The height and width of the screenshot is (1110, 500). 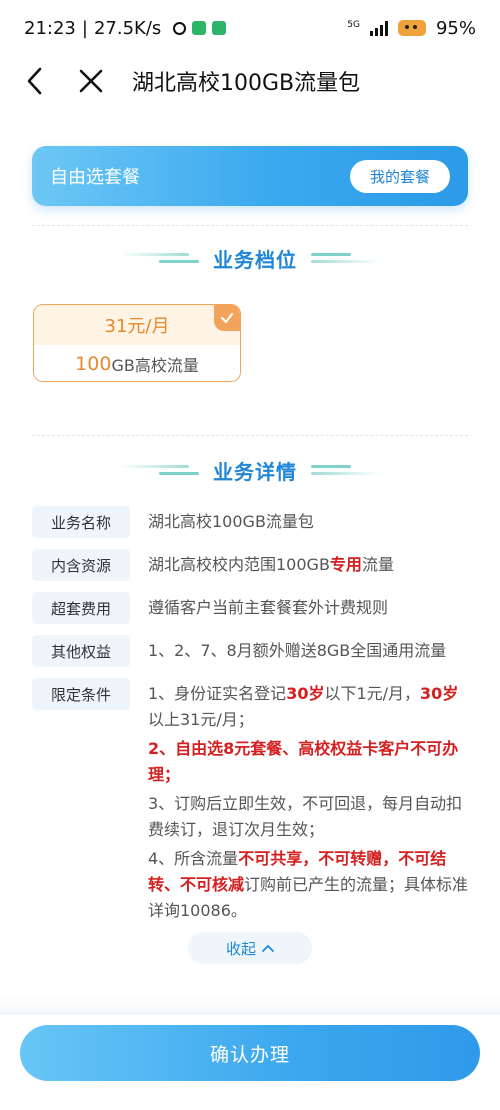 What do you see at coordinates (227, 318) in the screenshot?
I see `selected-check-icon` at bounding box center [227, 318].